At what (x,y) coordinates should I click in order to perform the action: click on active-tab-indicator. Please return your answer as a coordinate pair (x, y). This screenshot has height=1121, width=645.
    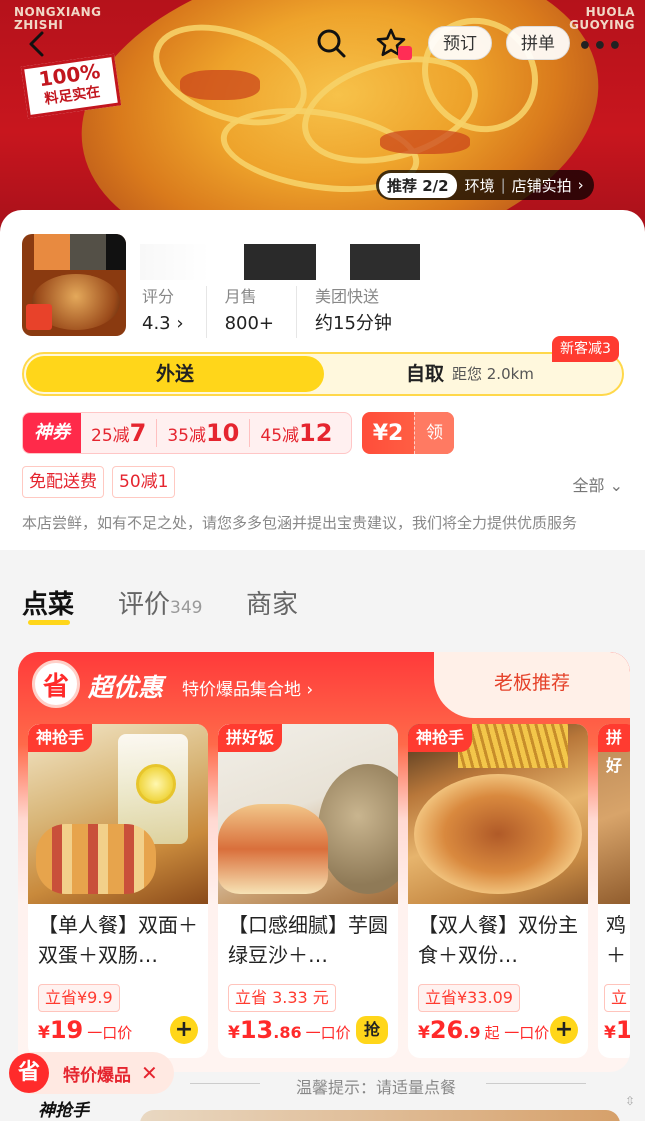
    Looking at the image, I should click on (49, 622).